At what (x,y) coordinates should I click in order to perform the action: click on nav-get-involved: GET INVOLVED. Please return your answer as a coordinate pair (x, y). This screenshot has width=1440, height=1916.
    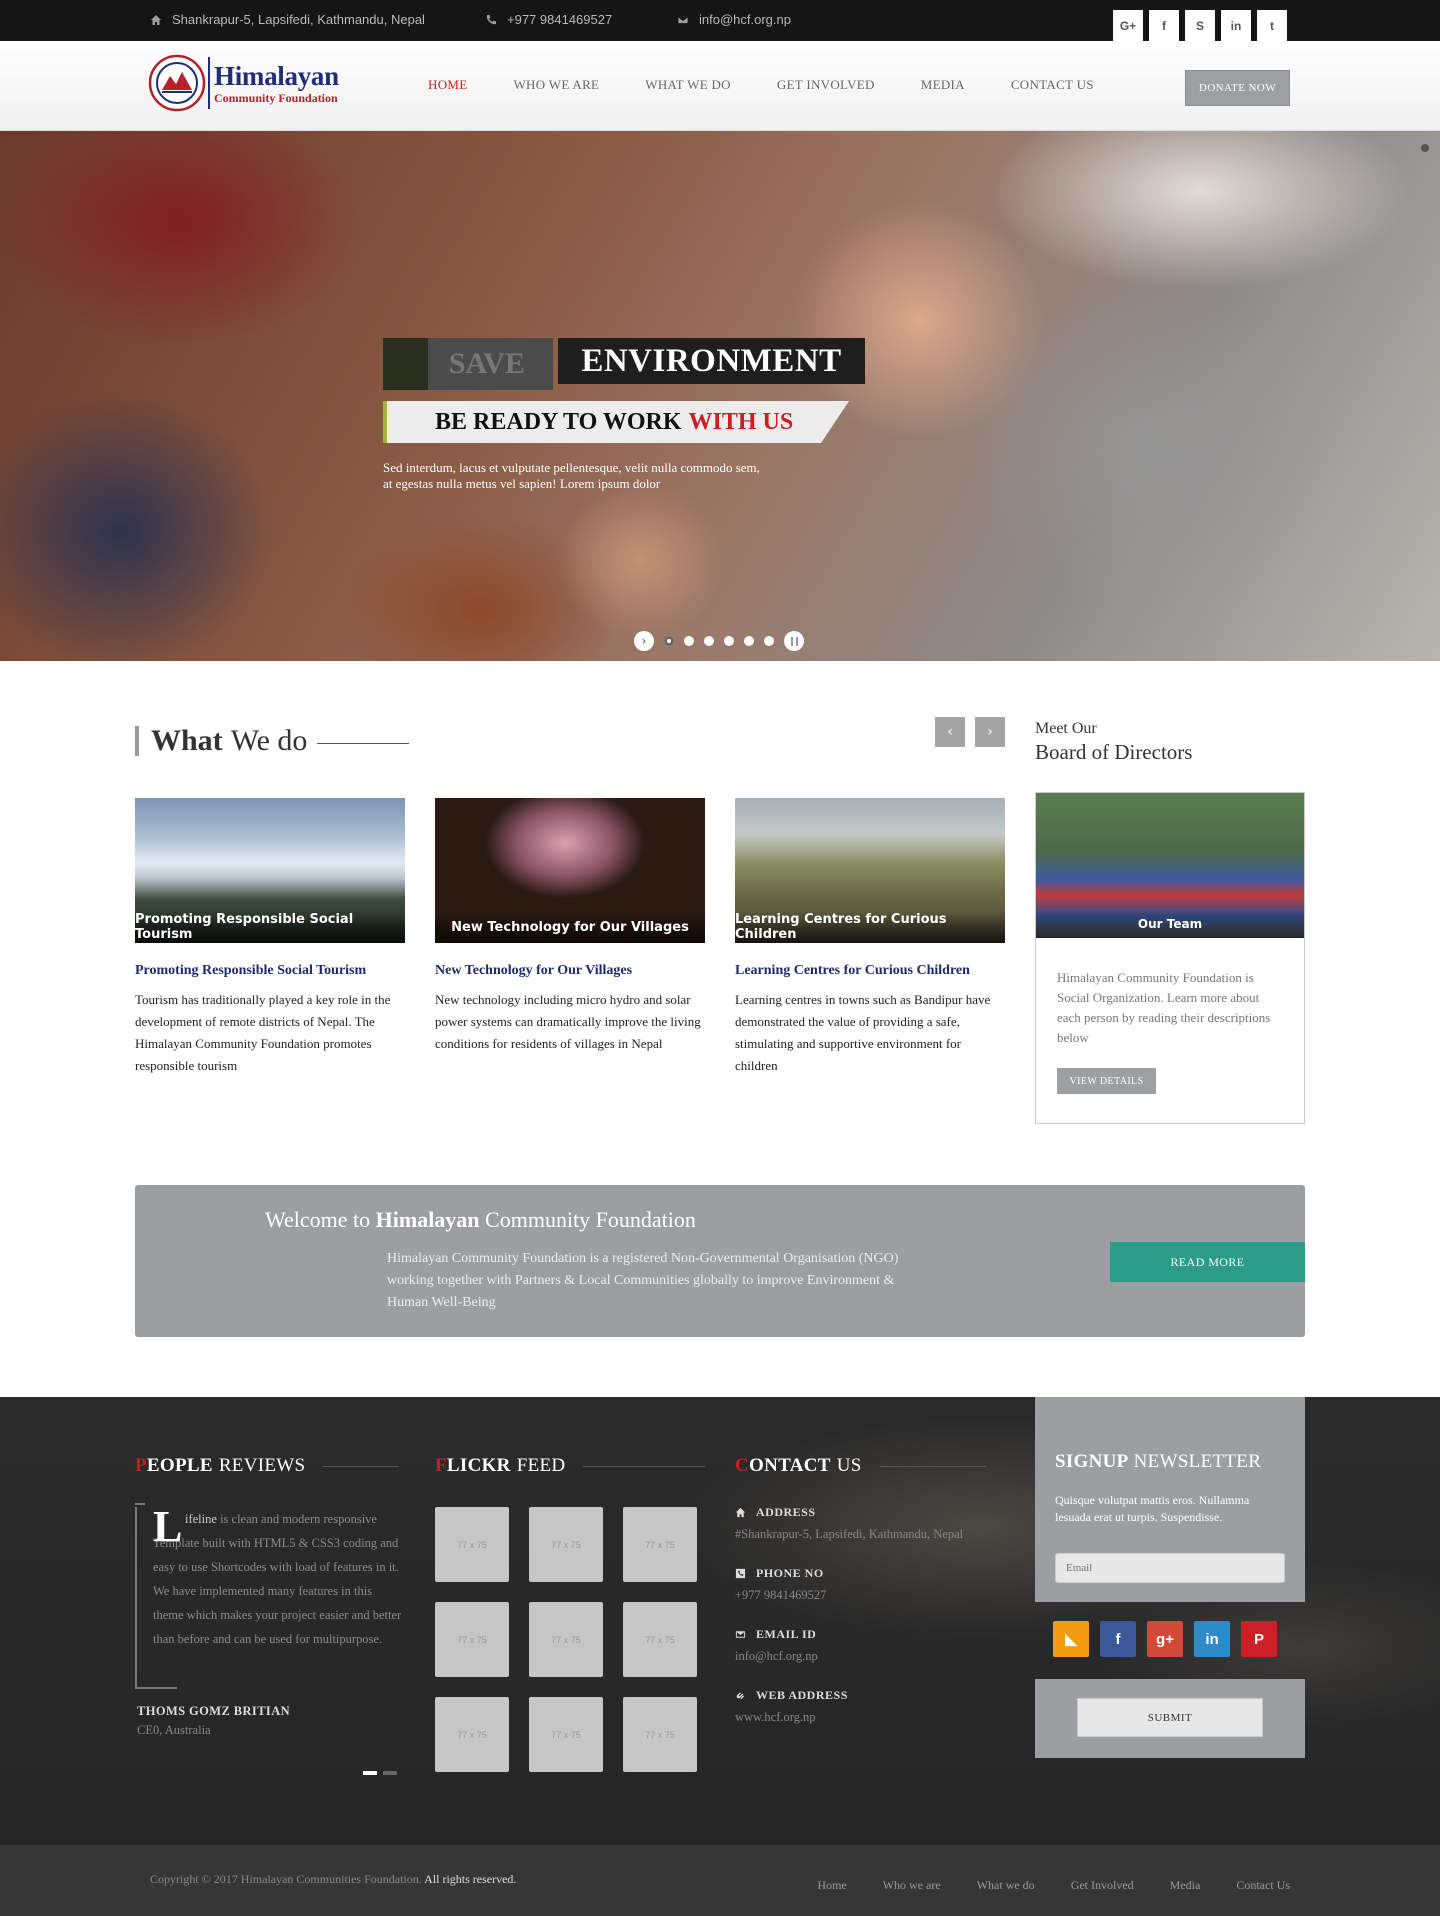
    Looking at the image, I should click on (826, 85).